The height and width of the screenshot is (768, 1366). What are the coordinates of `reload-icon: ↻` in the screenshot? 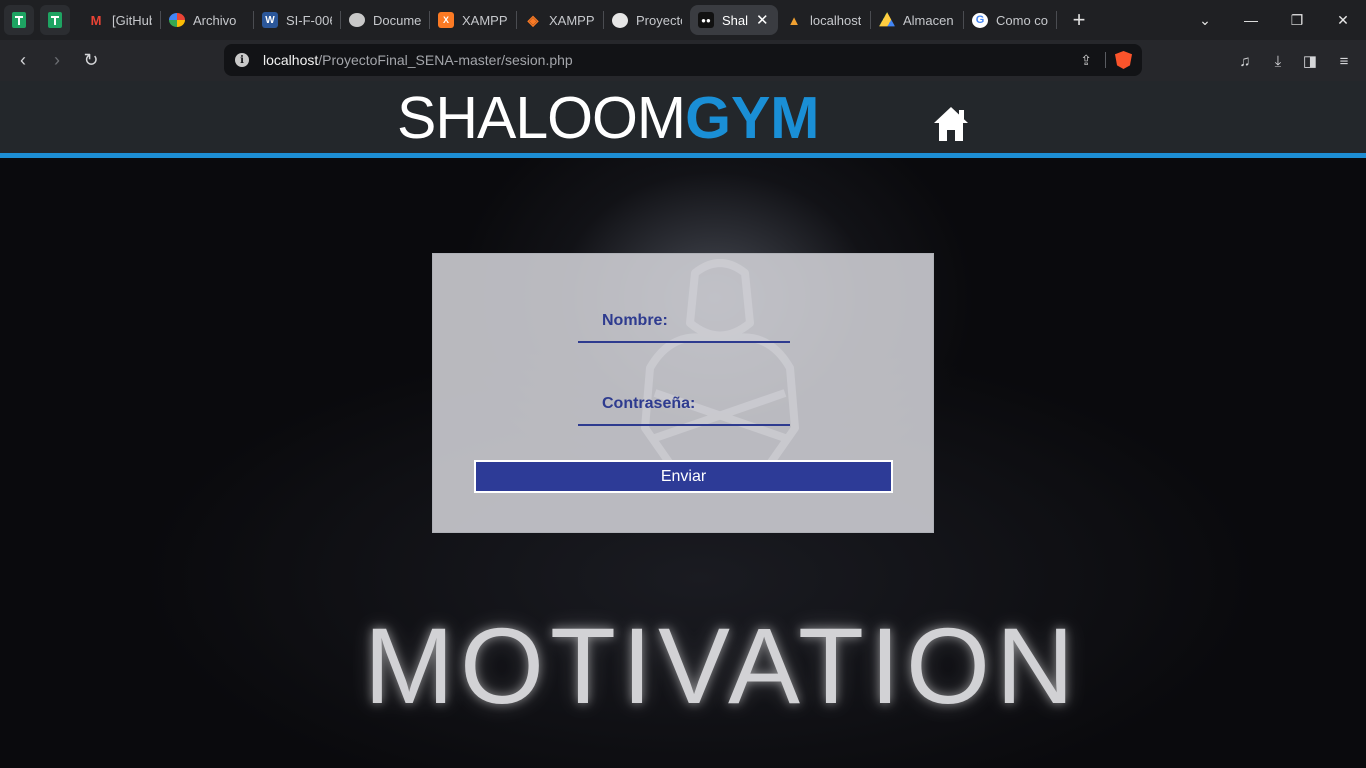 It's located at (91, 60).